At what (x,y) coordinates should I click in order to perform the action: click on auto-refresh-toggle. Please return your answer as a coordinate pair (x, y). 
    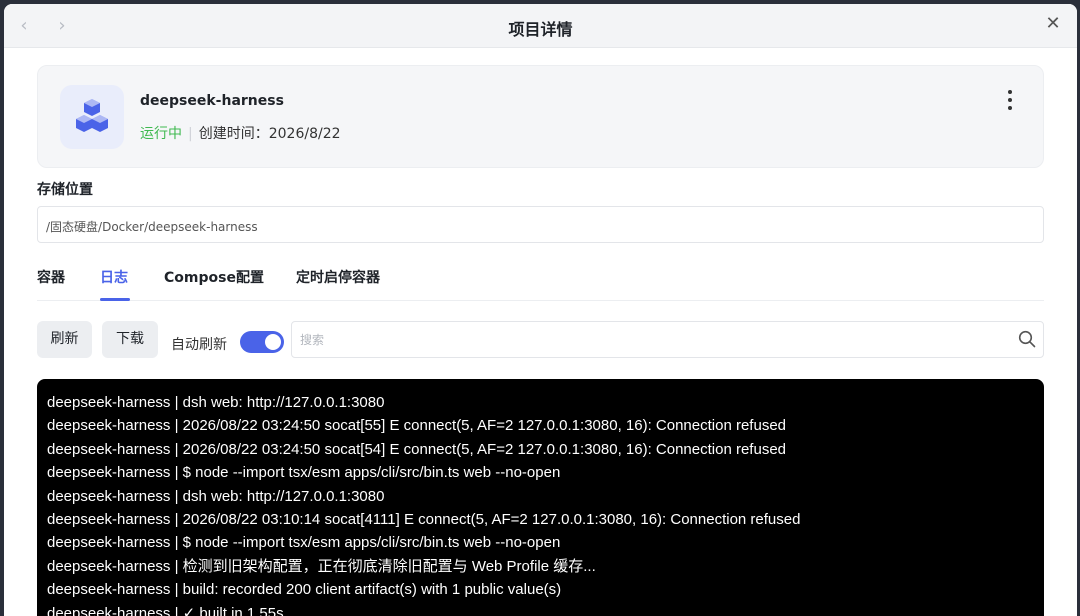
    Looking at the image, I should click on (262, 342).